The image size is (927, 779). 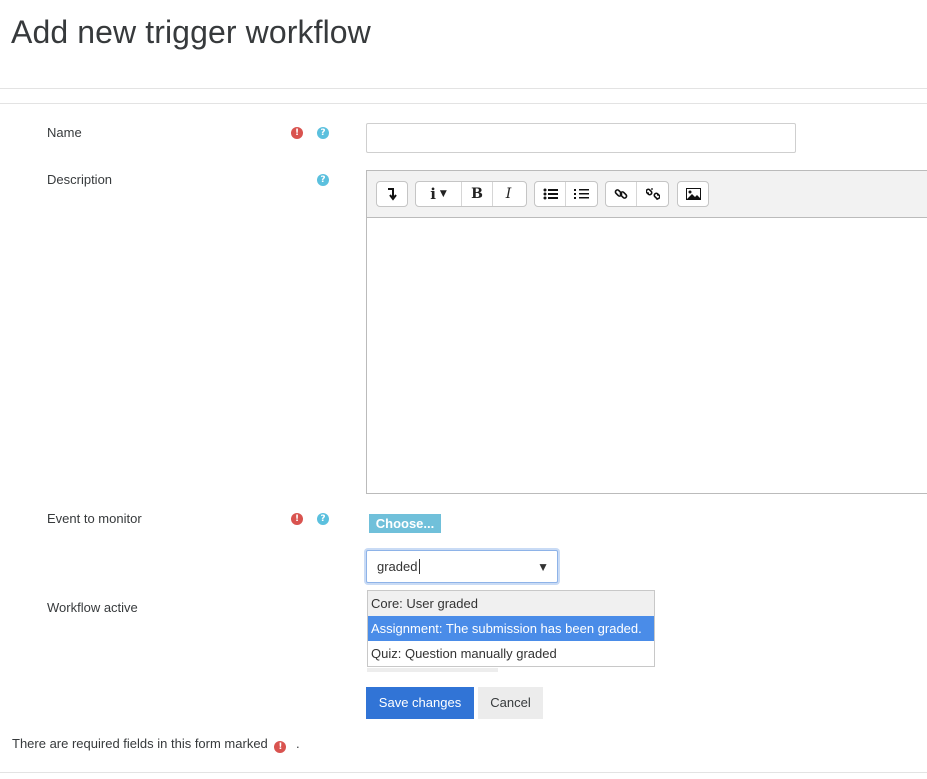 I want to click on name-input, so click(x=581, y=138).